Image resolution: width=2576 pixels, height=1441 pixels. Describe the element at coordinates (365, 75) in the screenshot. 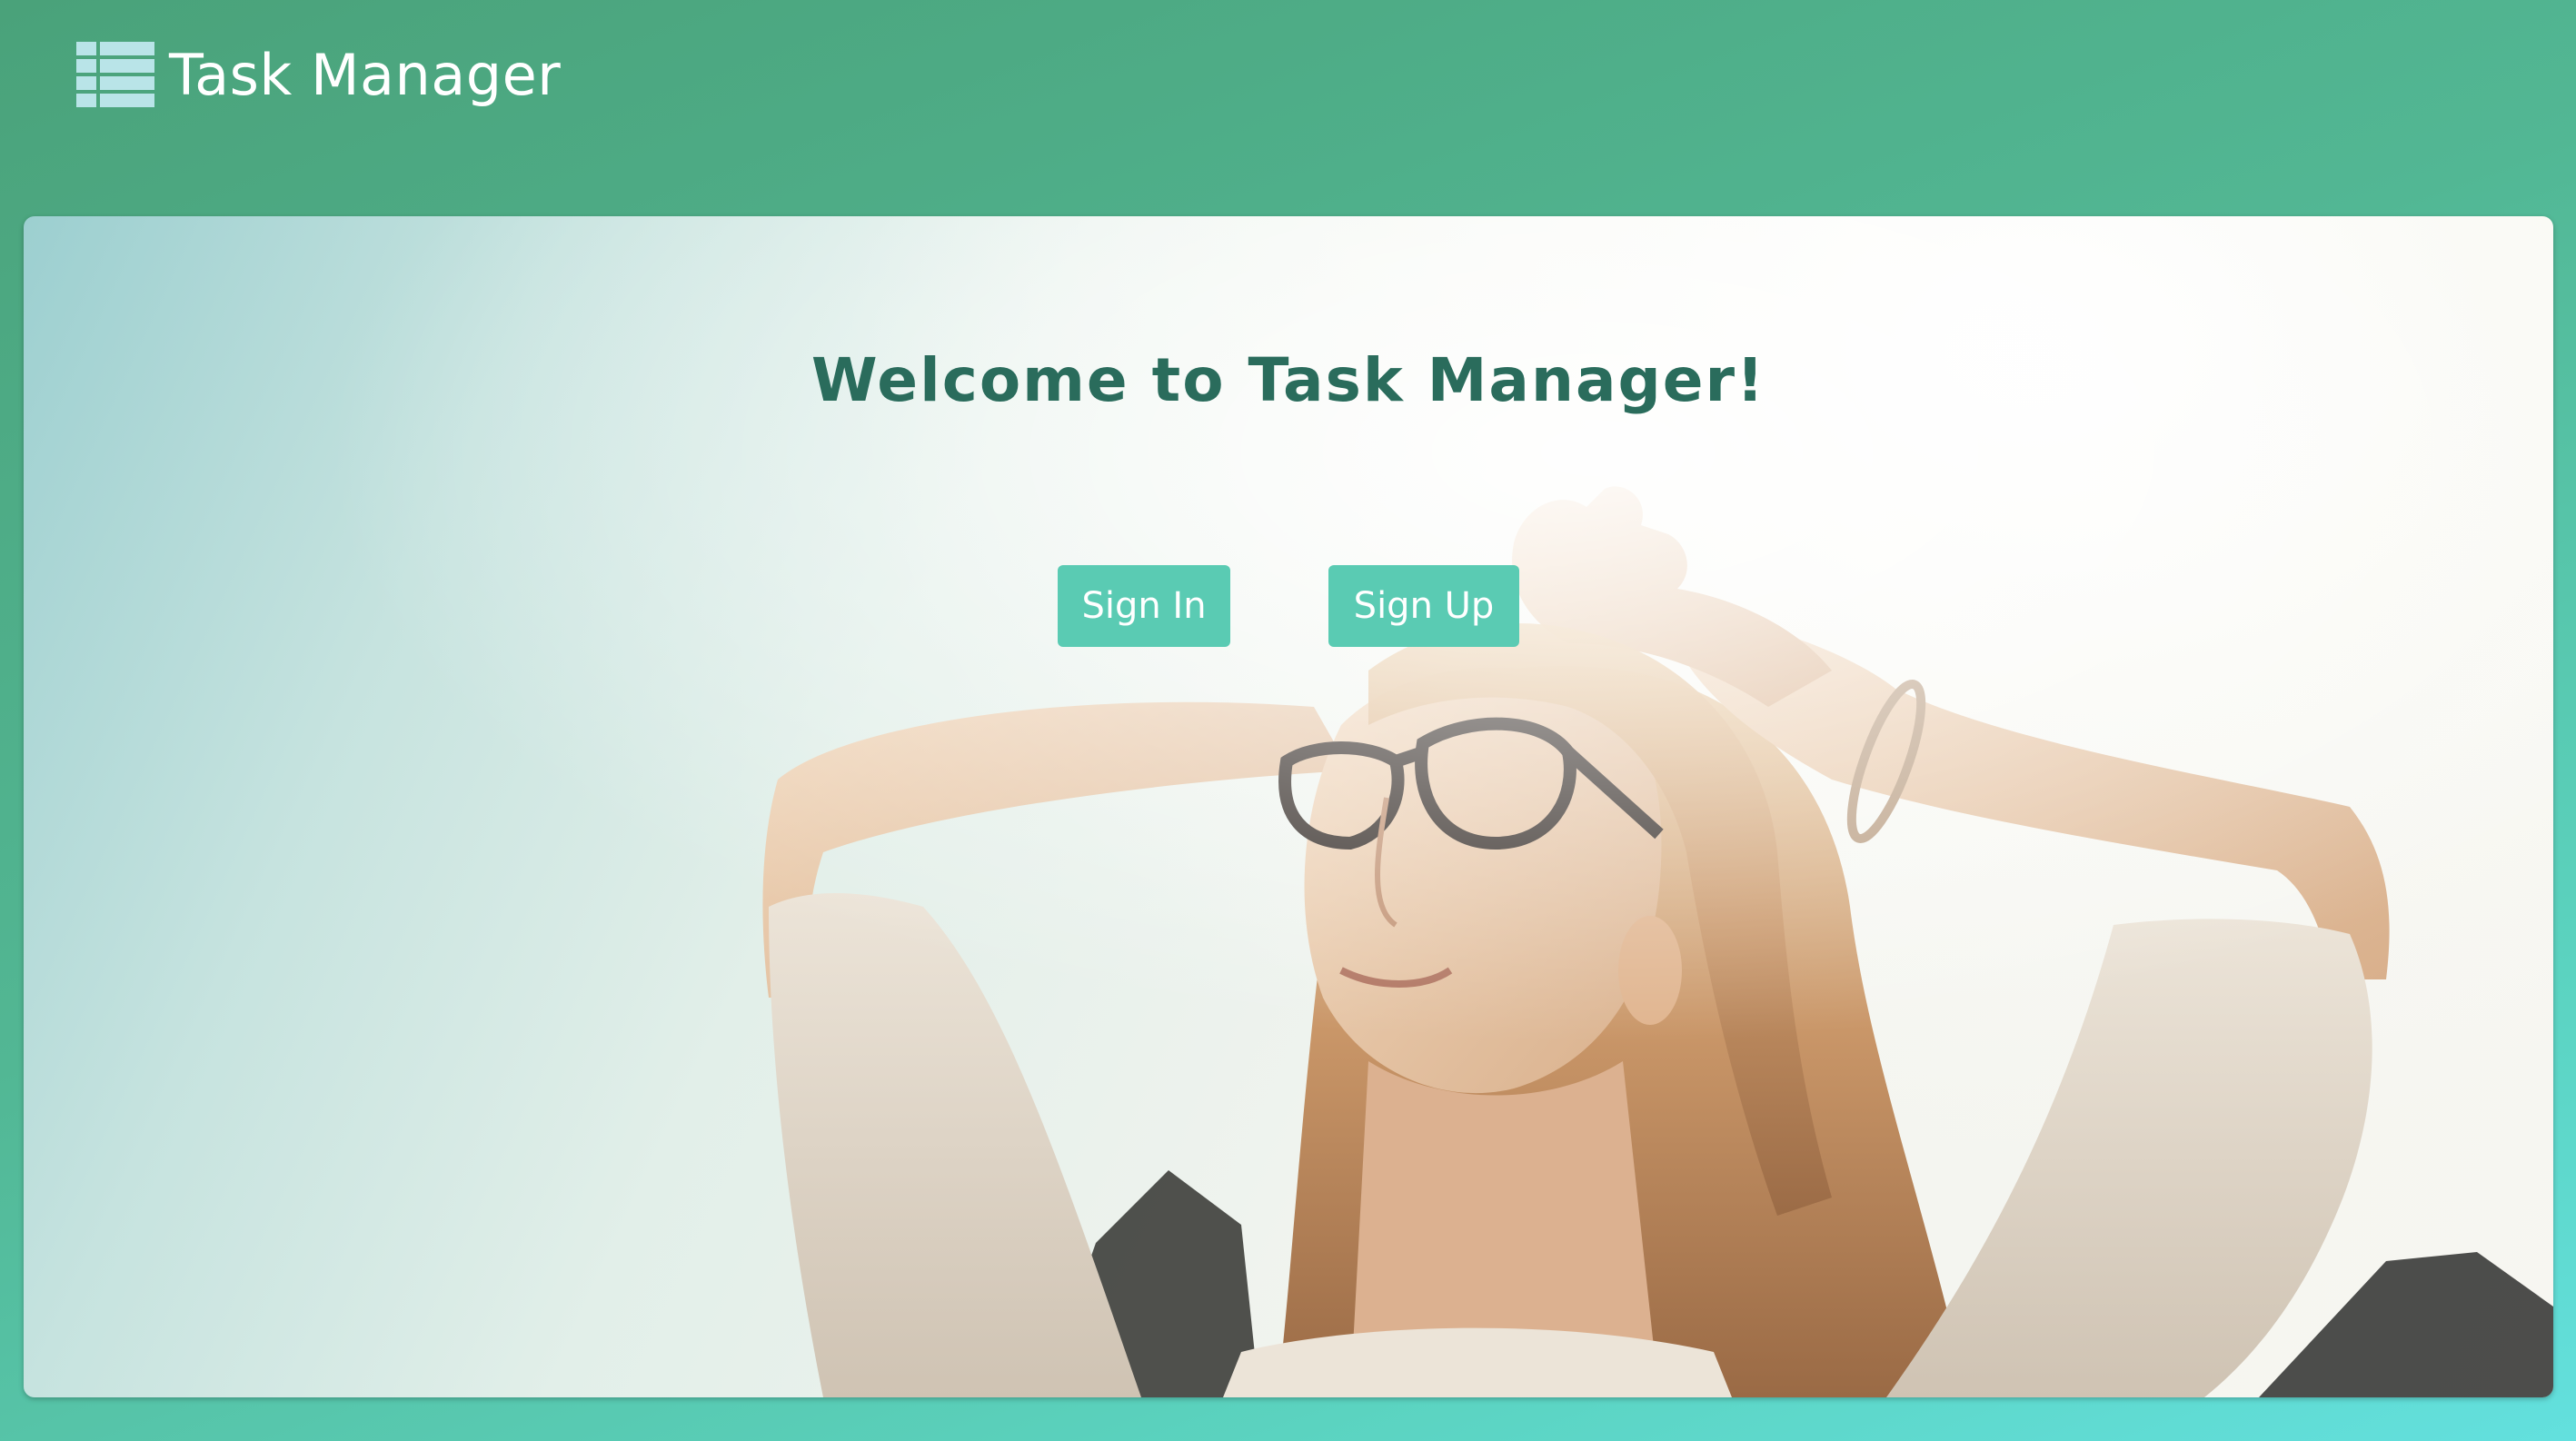

I see `brand-title: Task Manager` at that location.